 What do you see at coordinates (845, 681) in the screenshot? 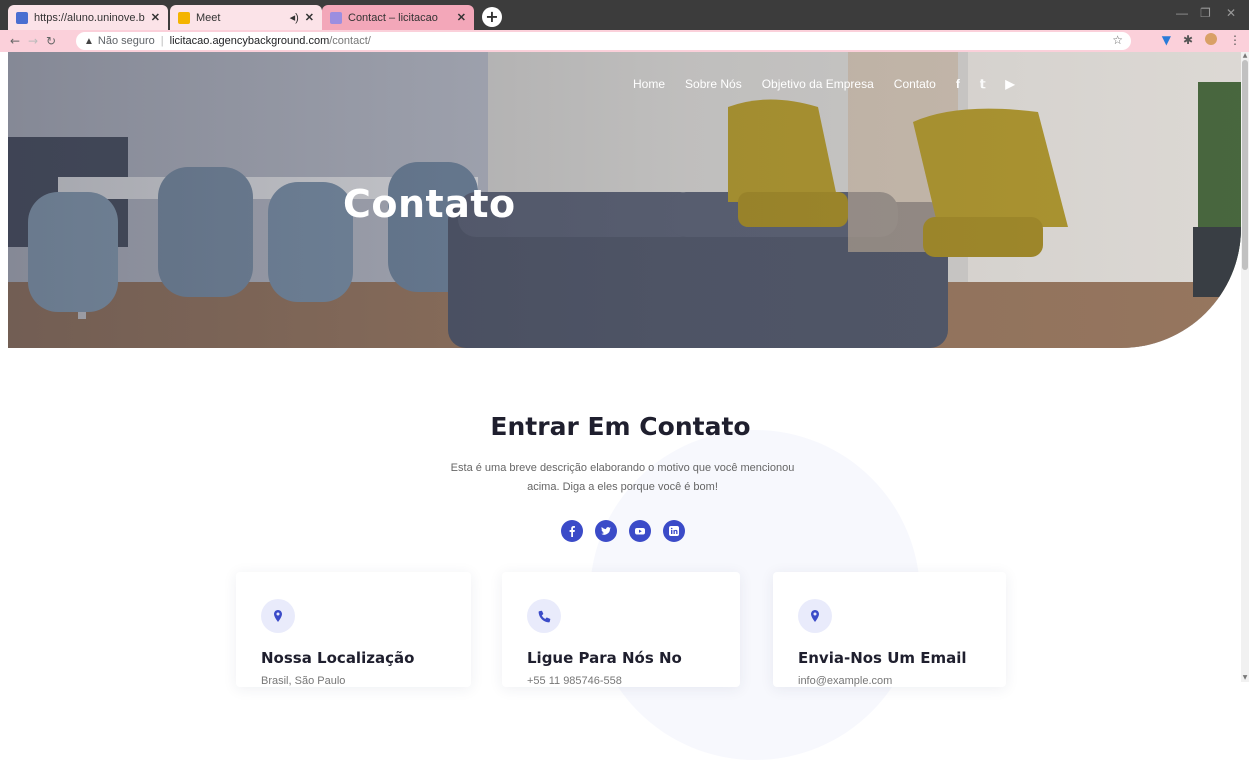
I see `card-text: info@example.com` at bounding box center [845, 681].